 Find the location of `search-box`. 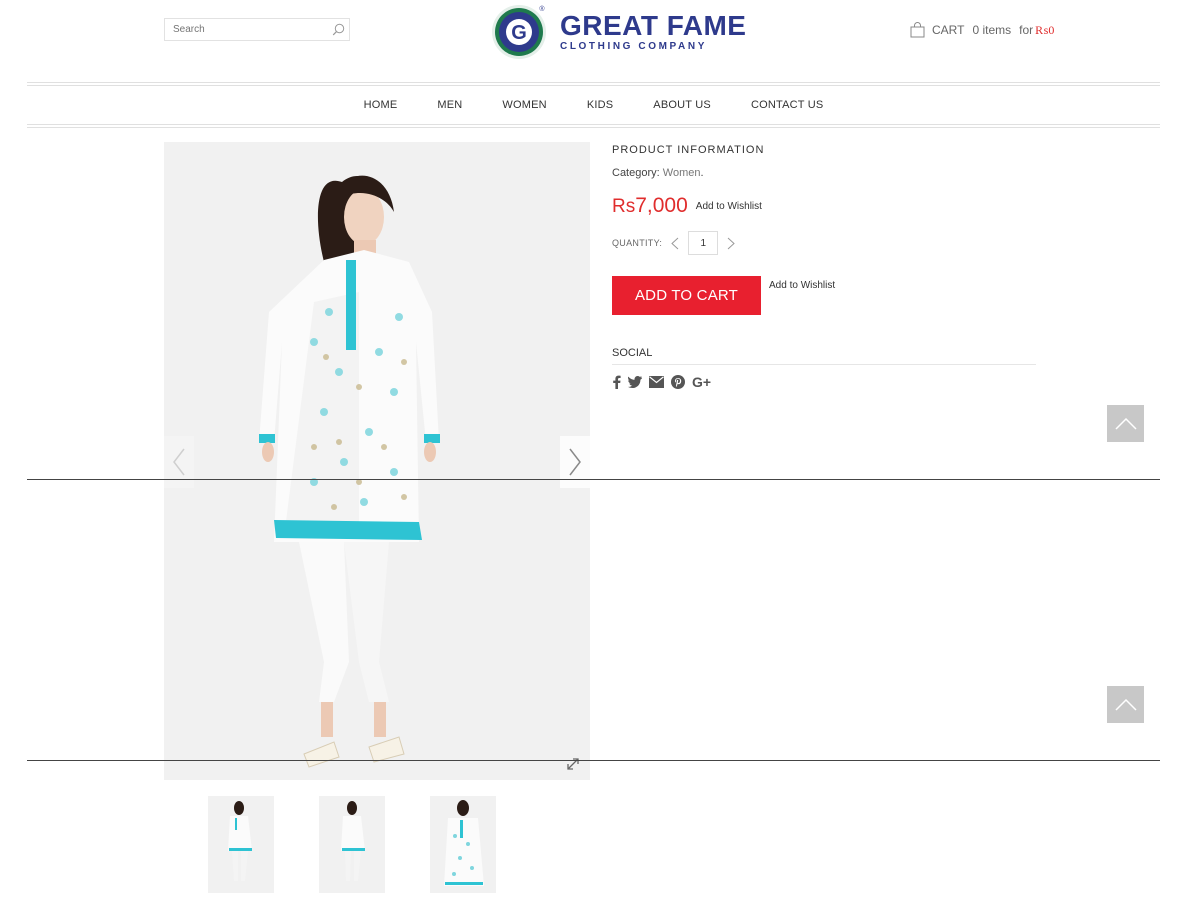

search-box is located at coordinates (257, 29).